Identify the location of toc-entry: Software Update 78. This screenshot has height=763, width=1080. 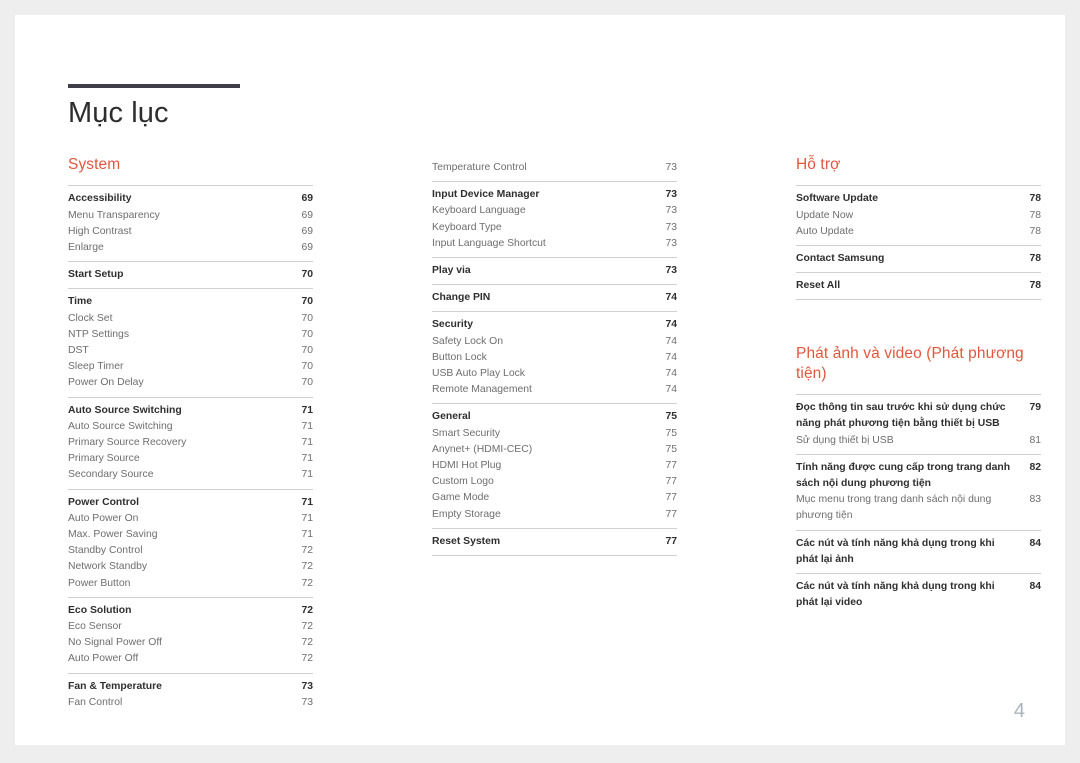
(918, 199).